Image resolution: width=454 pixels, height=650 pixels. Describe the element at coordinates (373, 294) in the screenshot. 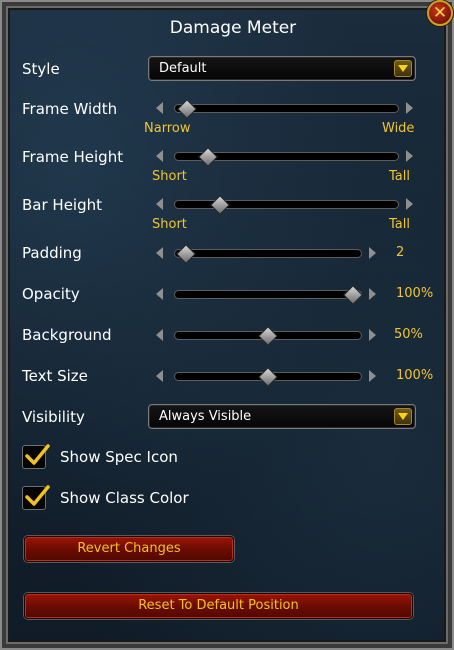

I see `opacity-increase-arrow-icon` at that location.